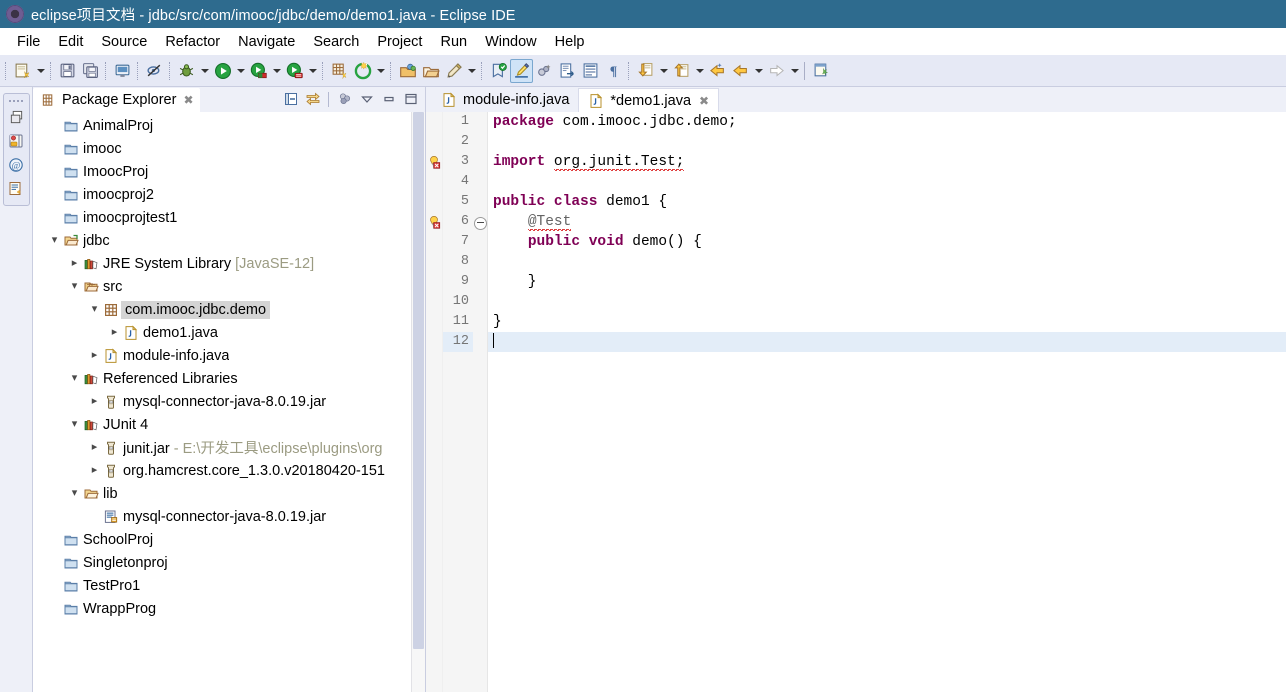  Describe the element at coordinates (380, 71) in the screenshot. I see `external-tools-dropdown` at that location.